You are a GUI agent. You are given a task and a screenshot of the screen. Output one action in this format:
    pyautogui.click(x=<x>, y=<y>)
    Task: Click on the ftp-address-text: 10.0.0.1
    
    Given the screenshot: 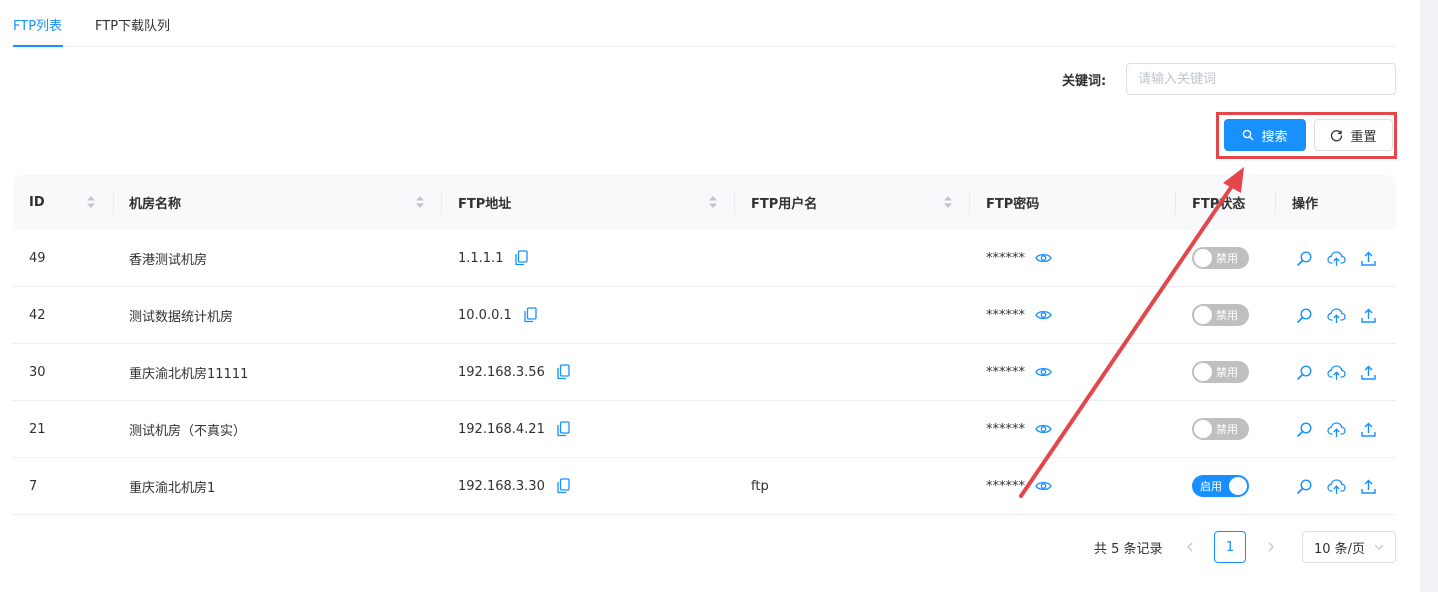 What is the action you would take?
    pyautogui.click(x=485, y=315)
    